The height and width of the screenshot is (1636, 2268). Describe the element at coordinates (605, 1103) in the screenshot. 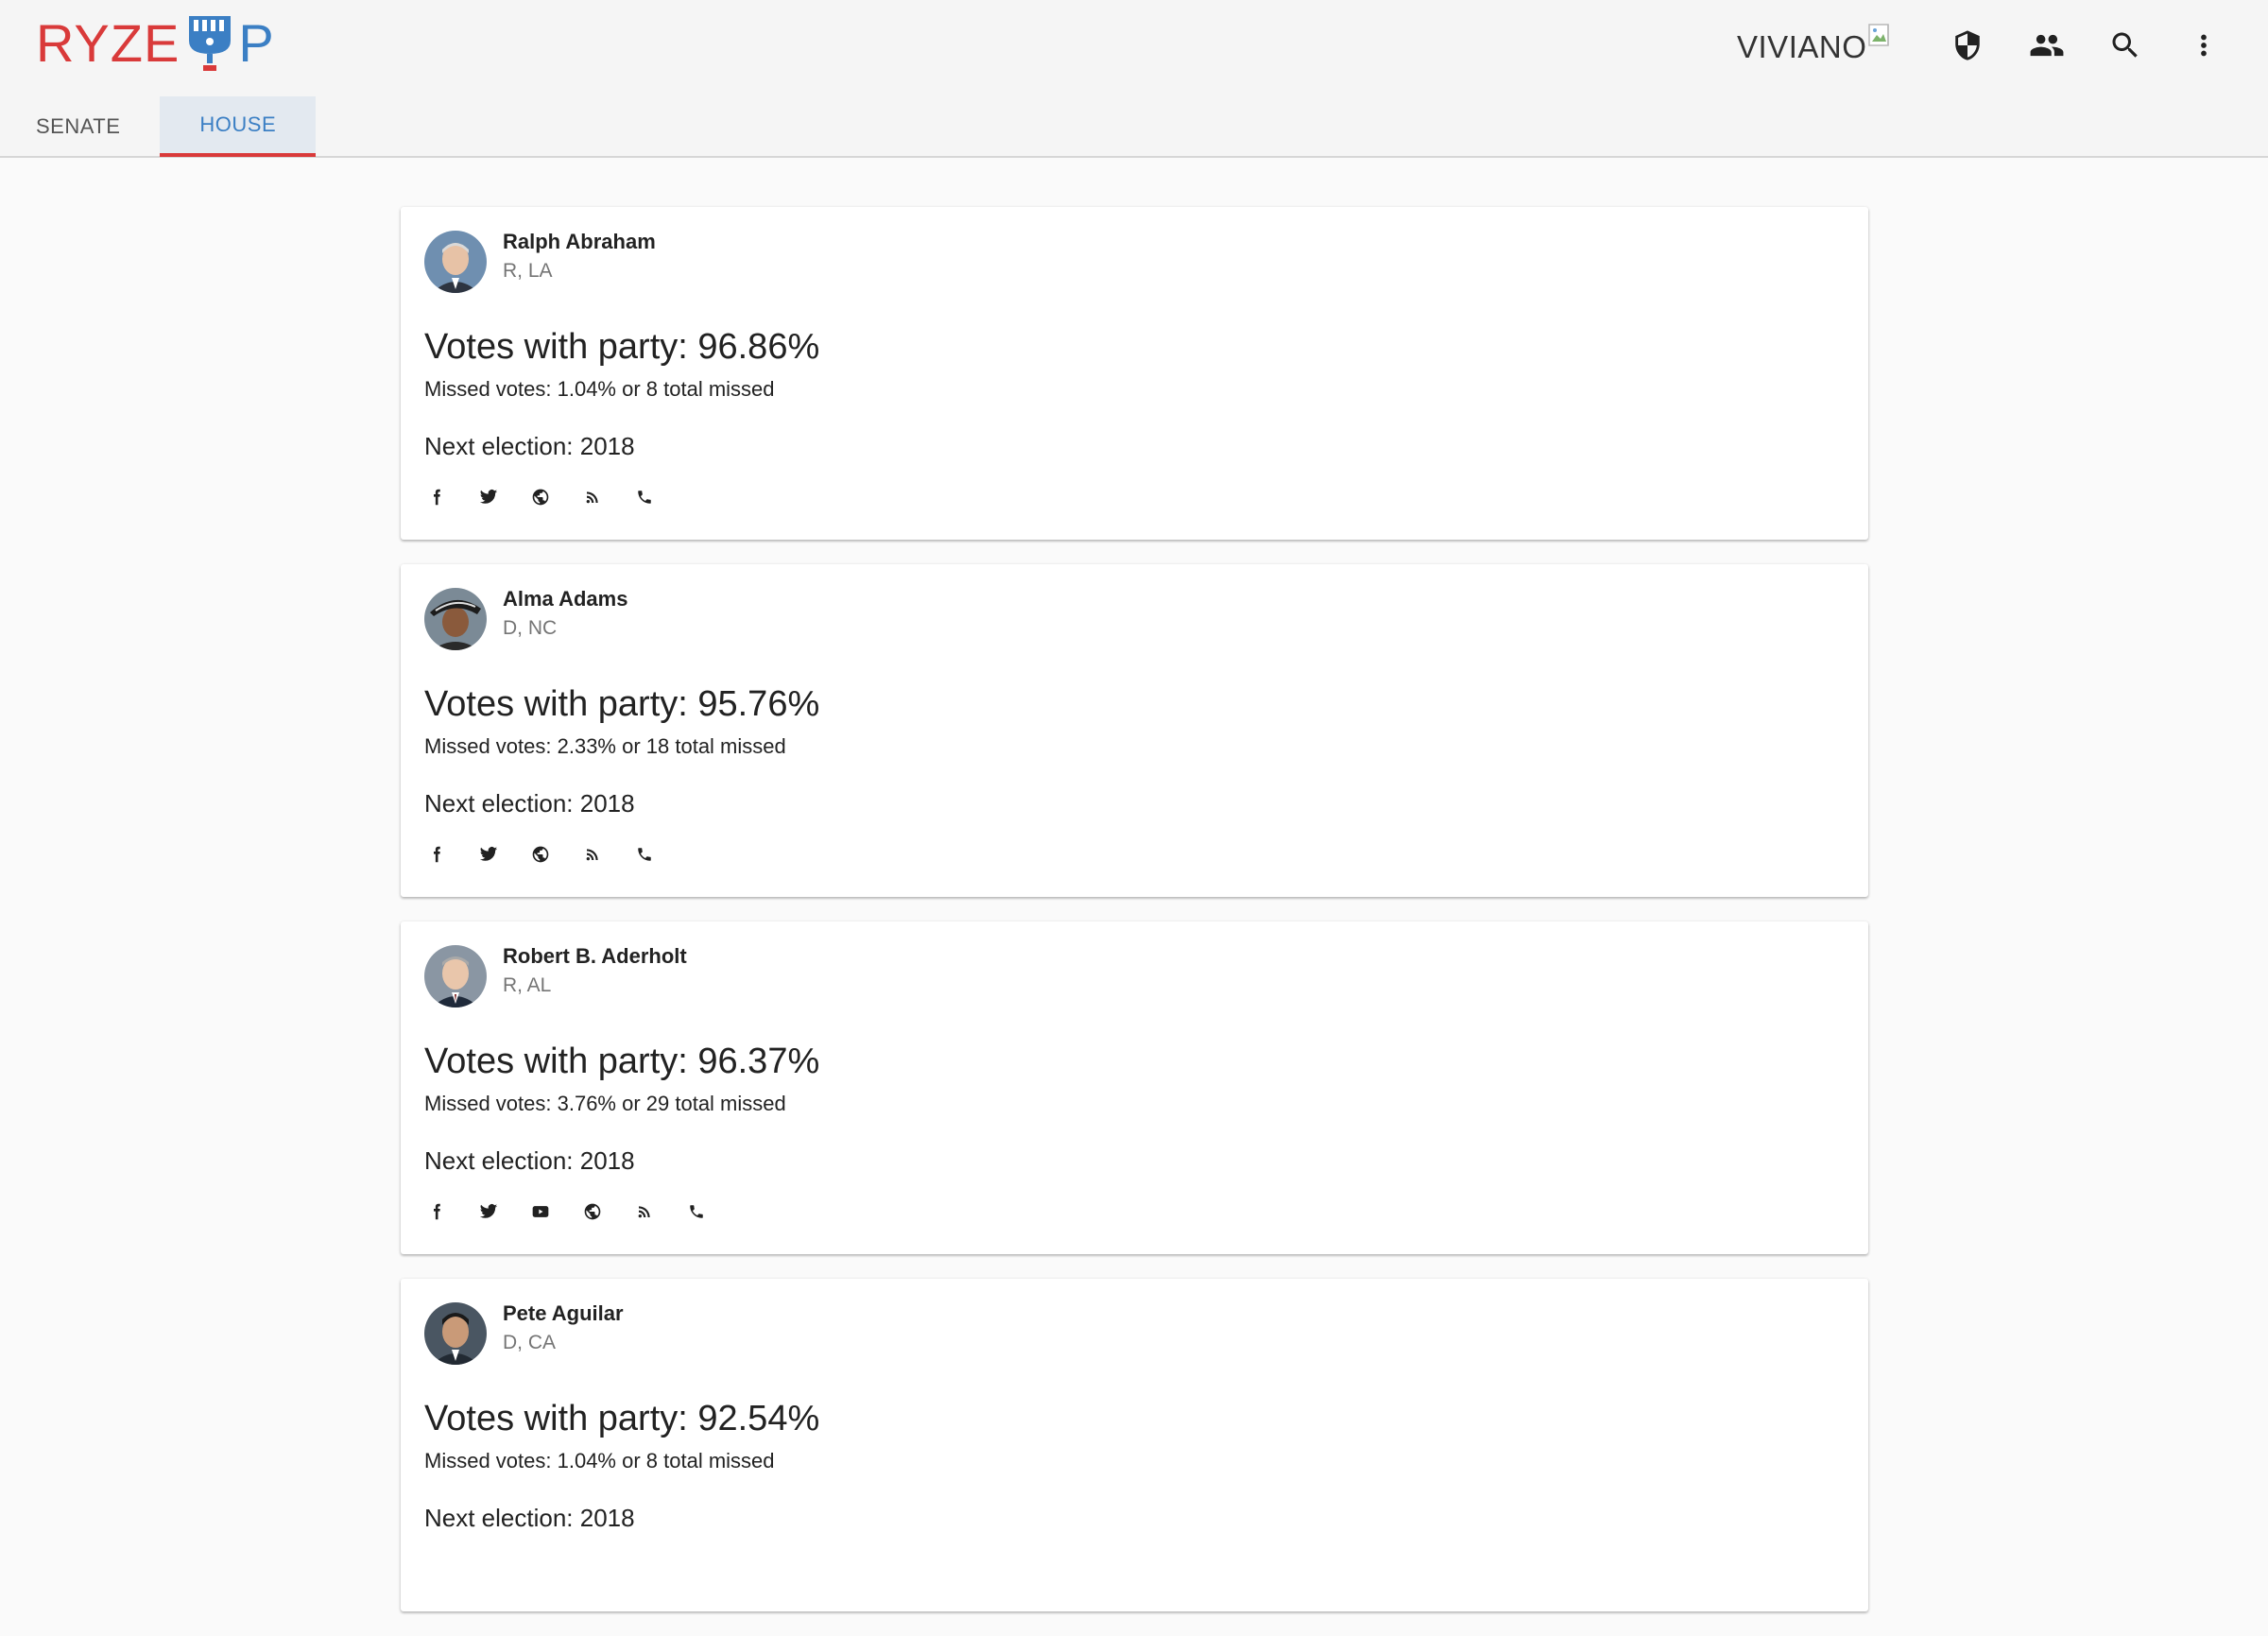

I see `missed-votes: Missed votes: 3.76% or 29 total missed` at that location.